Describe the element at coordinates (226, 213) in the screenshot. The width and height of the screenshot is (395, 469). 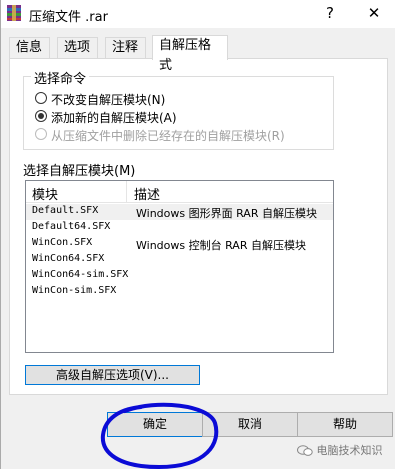
I see `module-description: Windows 图形界面 RAR 自解压模块` at that location.